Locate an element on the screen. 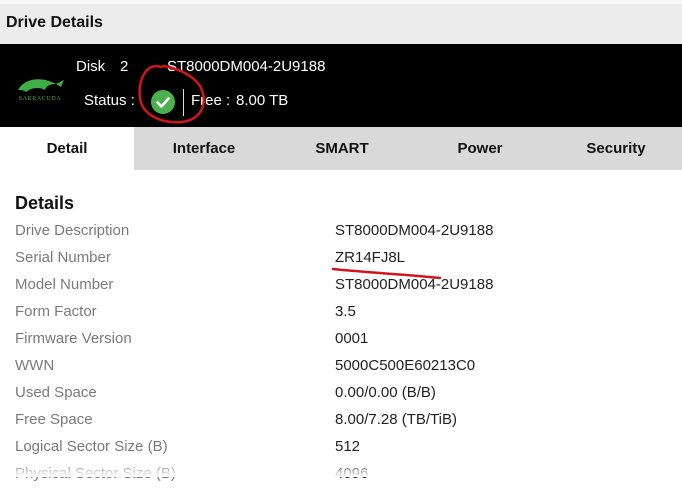 The height and width of the screenshot is (492, 682). logo-text: SARRACUDA is located at coordinates (40, 99).